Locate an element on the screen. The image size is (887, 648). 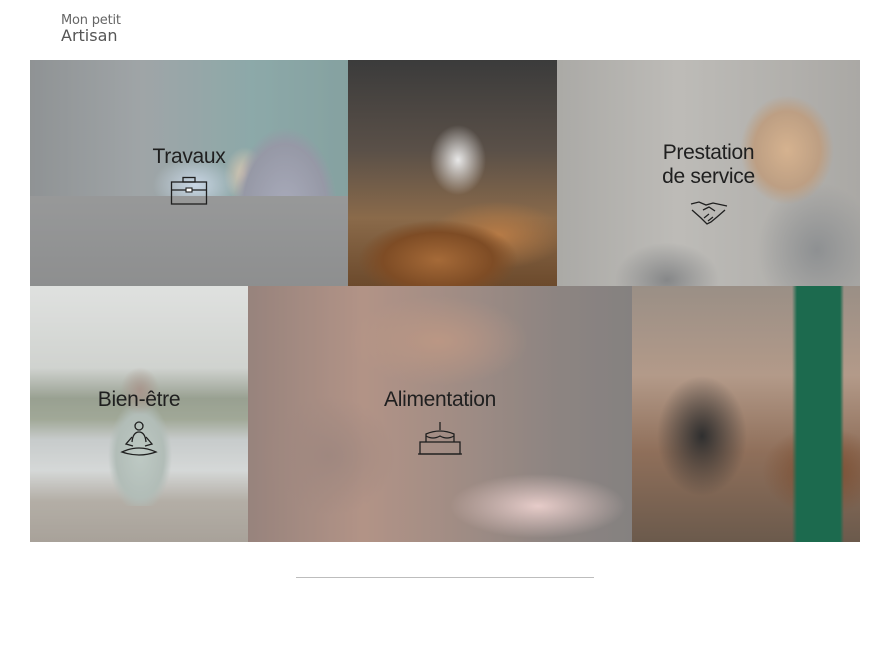
toolbox-icon is located at coordinates (189, 190).